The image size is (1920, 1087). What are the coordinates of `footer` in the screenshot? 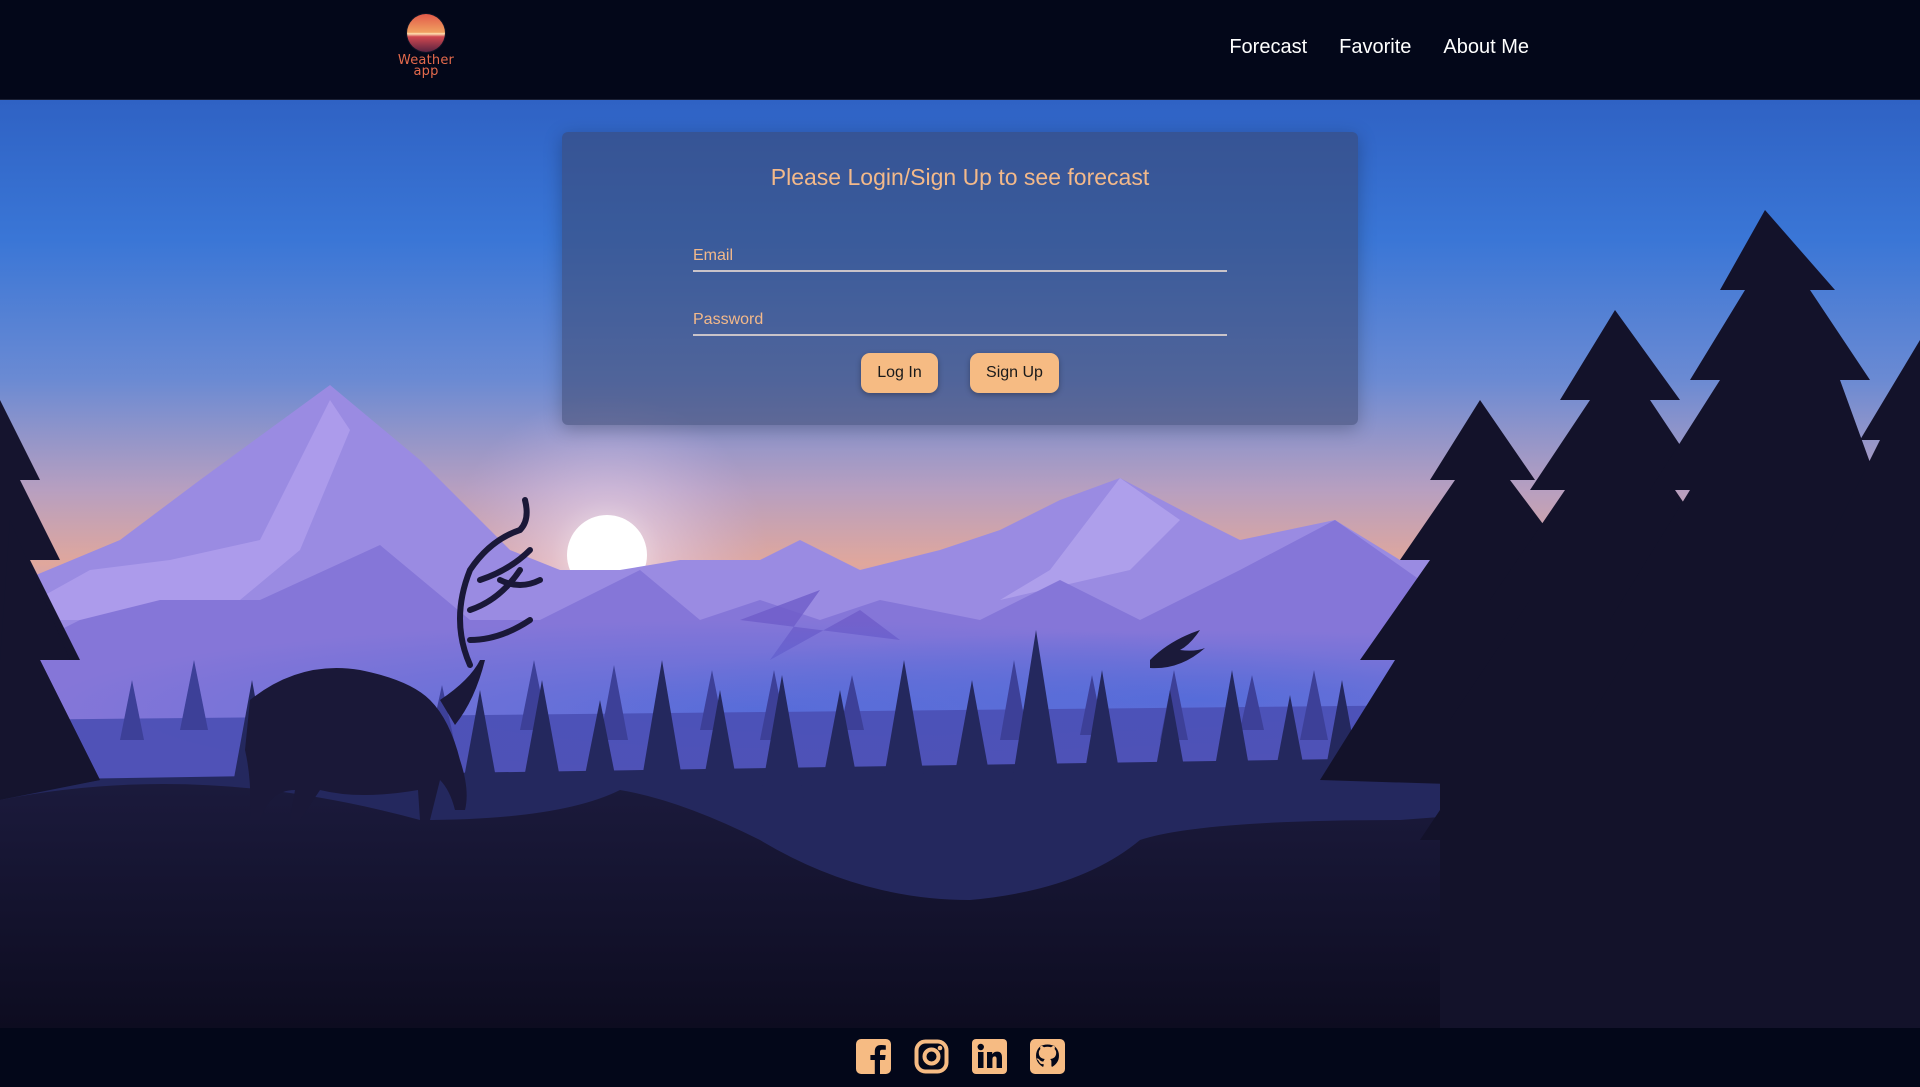 It's located at (960, 1057).